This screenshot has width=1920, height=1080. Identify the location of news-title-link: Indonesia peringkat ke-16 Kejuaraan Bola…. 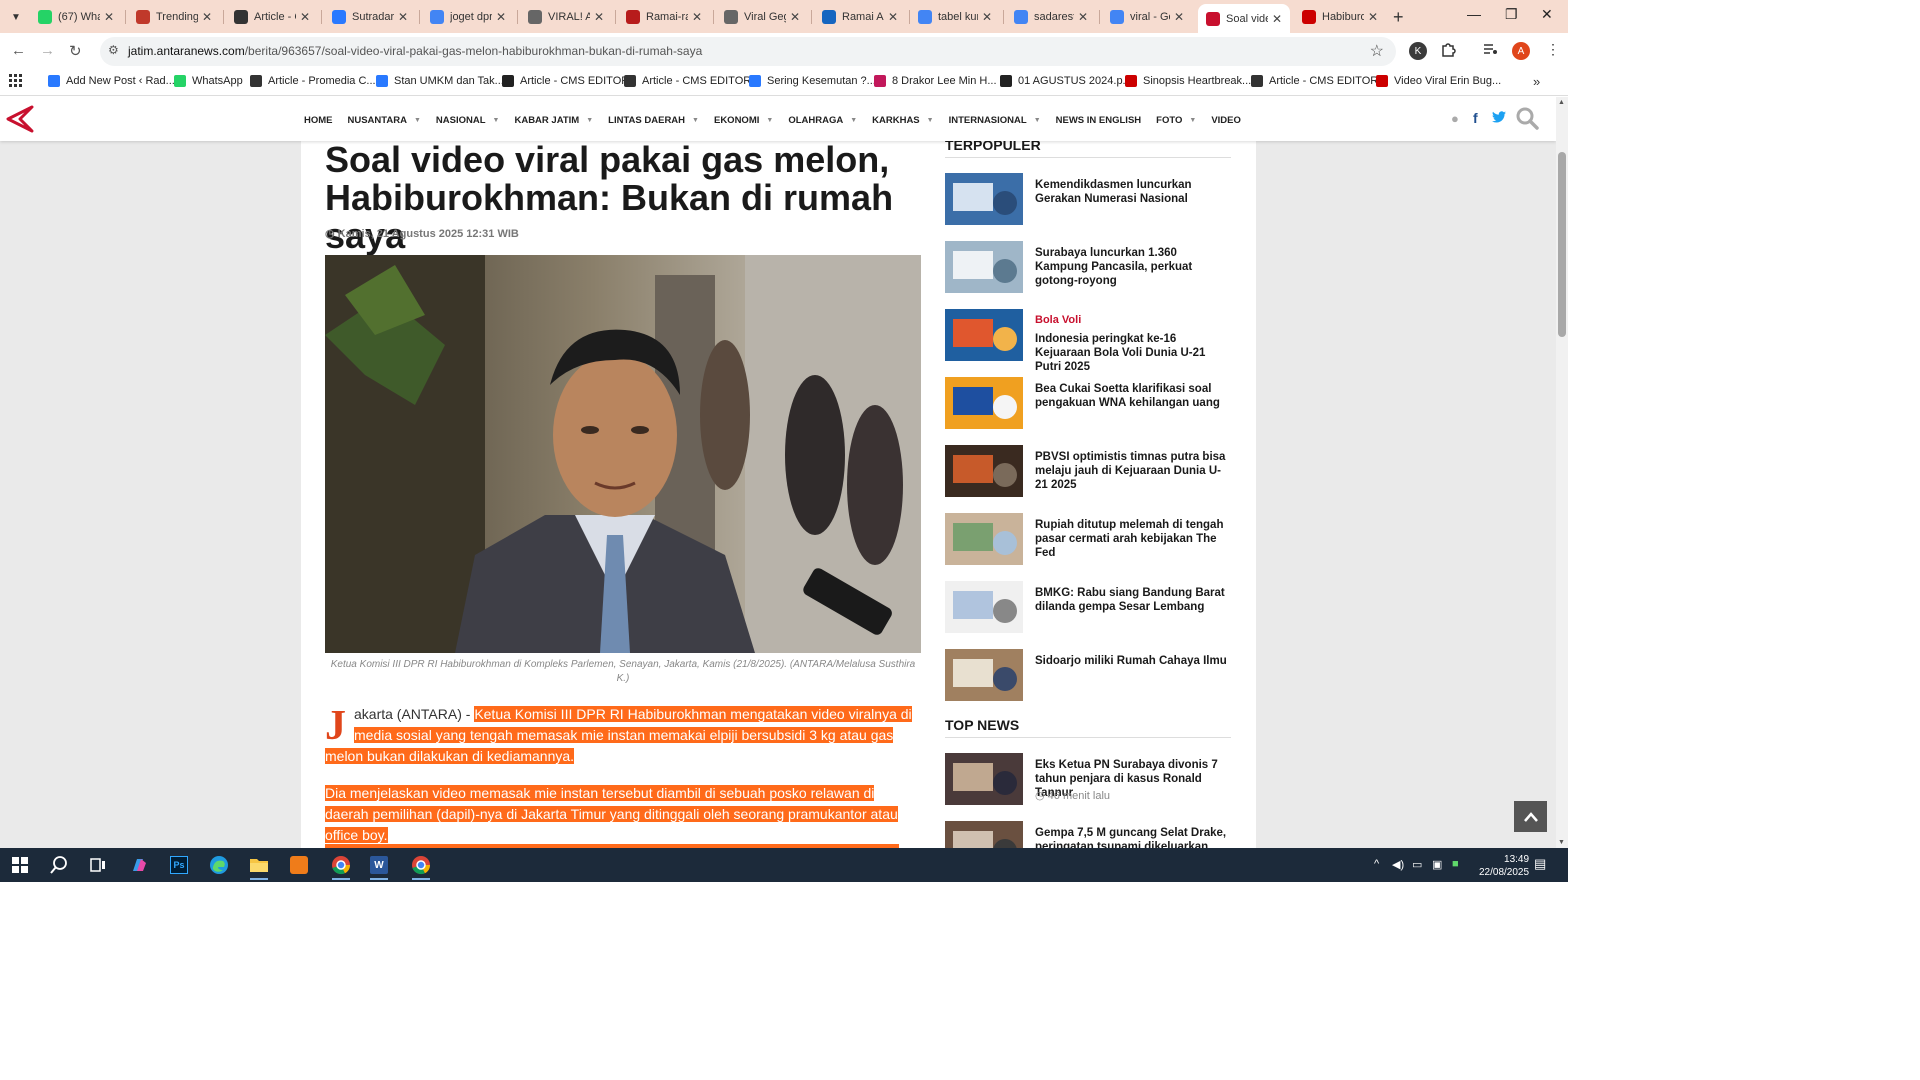
(1133, 353).